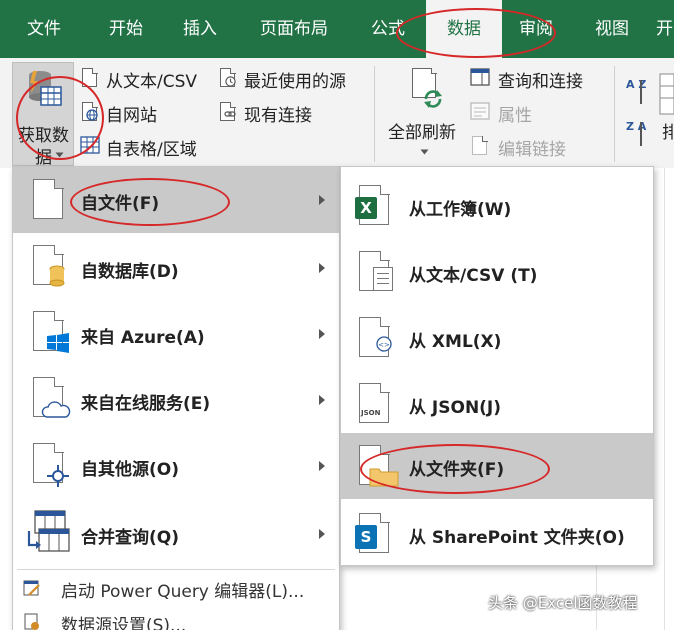 The height and width of the screenshot is (630, 674). Describe the element at coordinates (473, 276) in the screenshot. I see `submenu-item-label: 从文本/CSV (T)` at that location.